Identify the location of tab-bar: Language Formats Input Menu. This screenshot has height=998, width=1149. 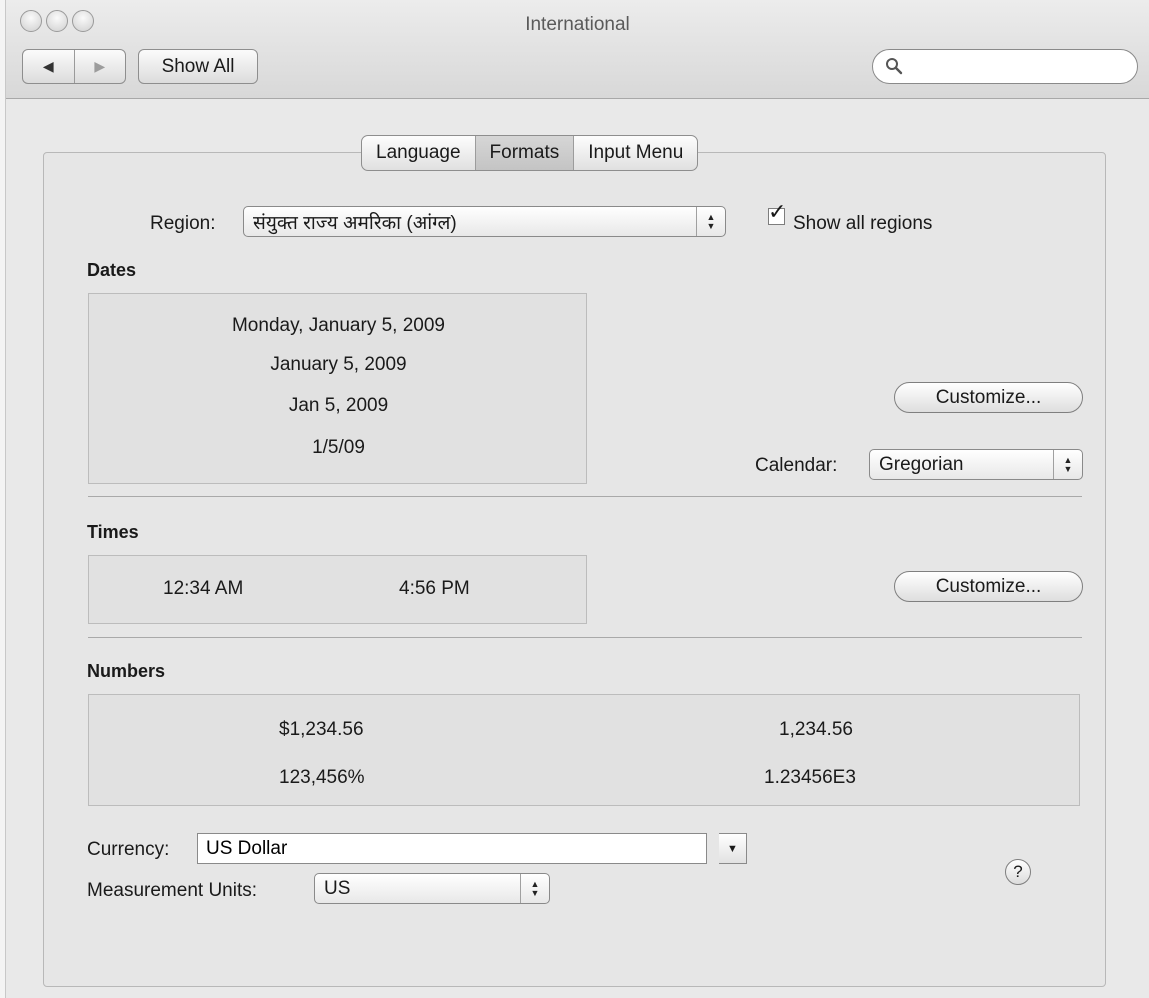
(530, 153).